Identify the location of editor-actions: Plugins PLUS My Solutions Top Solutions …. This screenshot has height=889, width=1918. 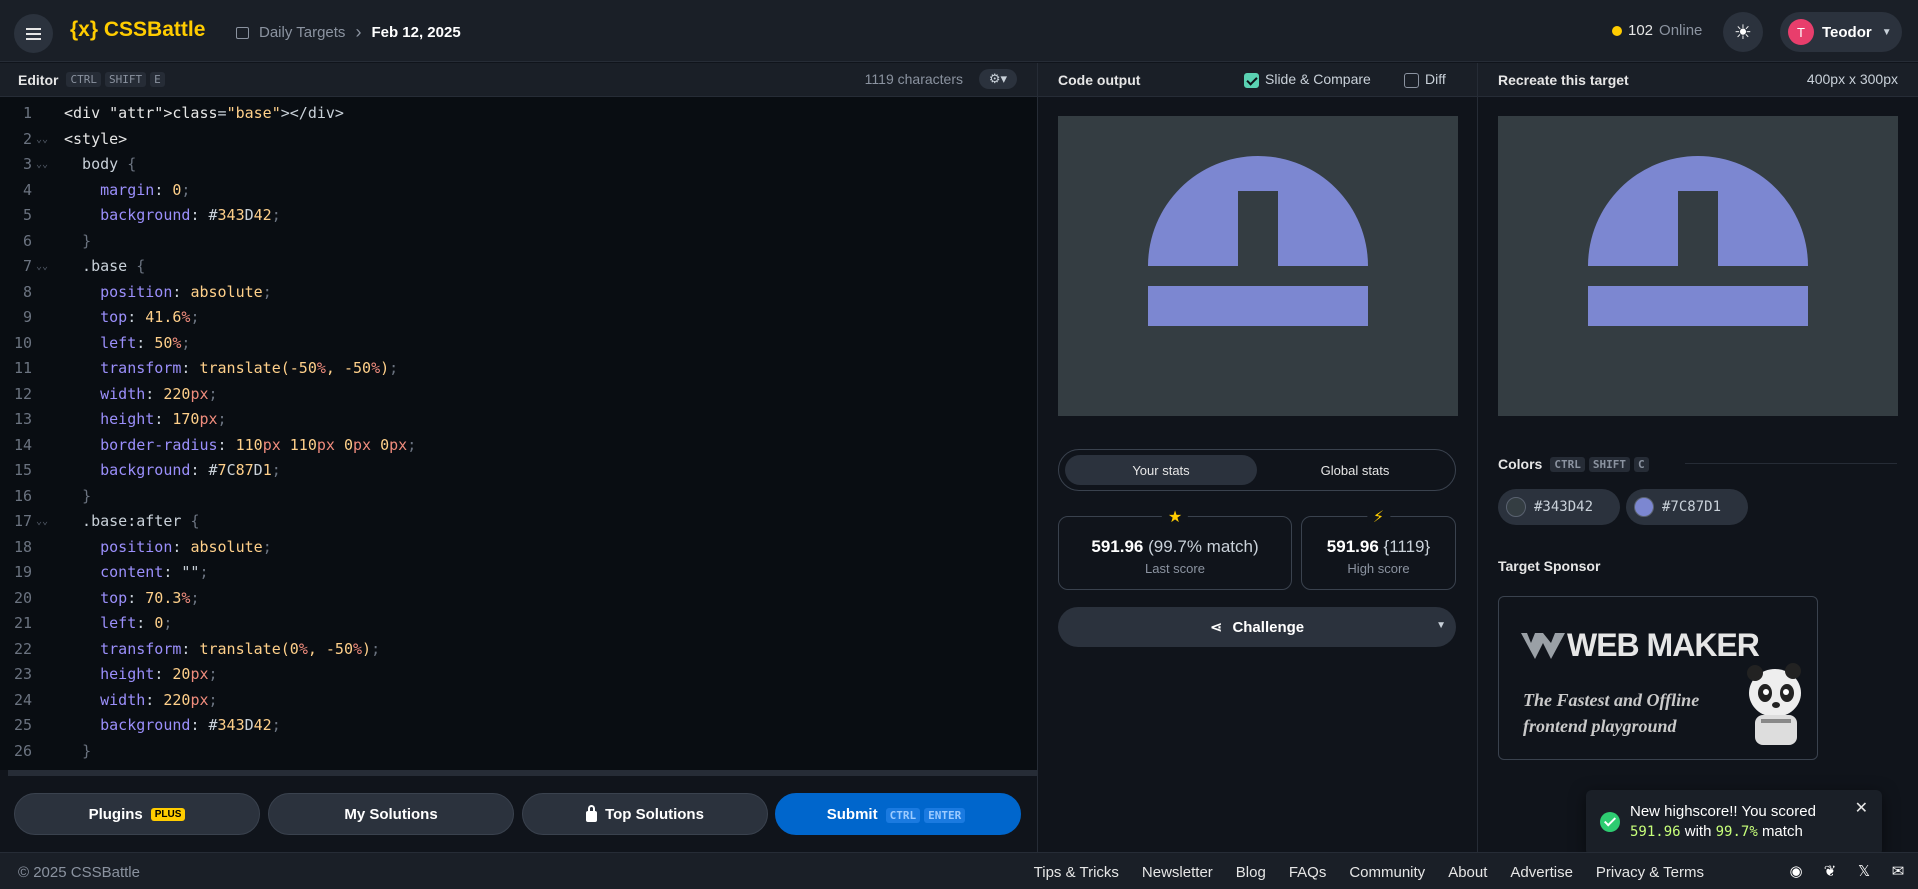
(518, 814).